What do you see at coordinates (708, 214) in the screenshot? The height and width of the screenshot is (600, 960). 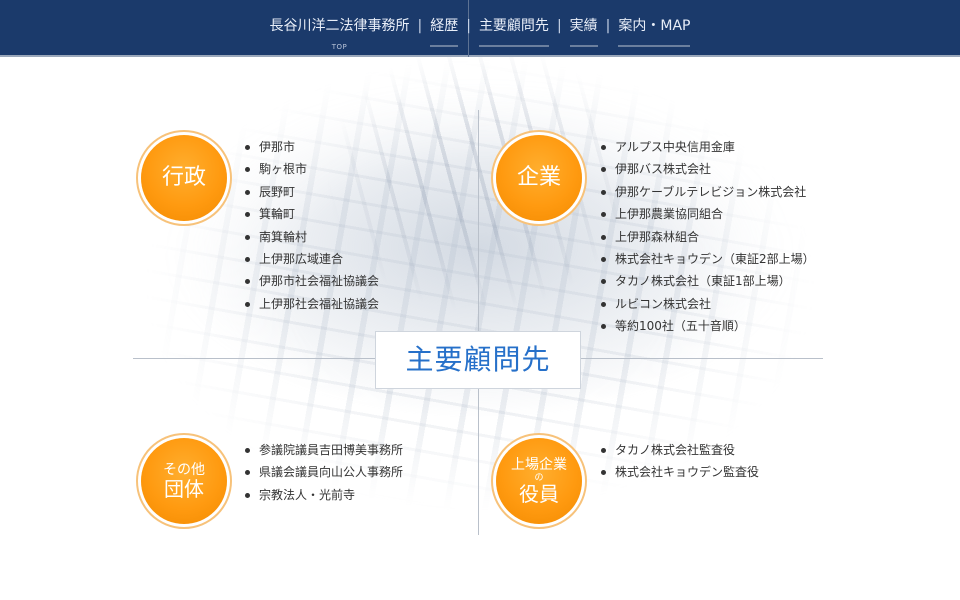 I see `list-item: 上伊那農業協同組合` at bounding box center [708, 214].